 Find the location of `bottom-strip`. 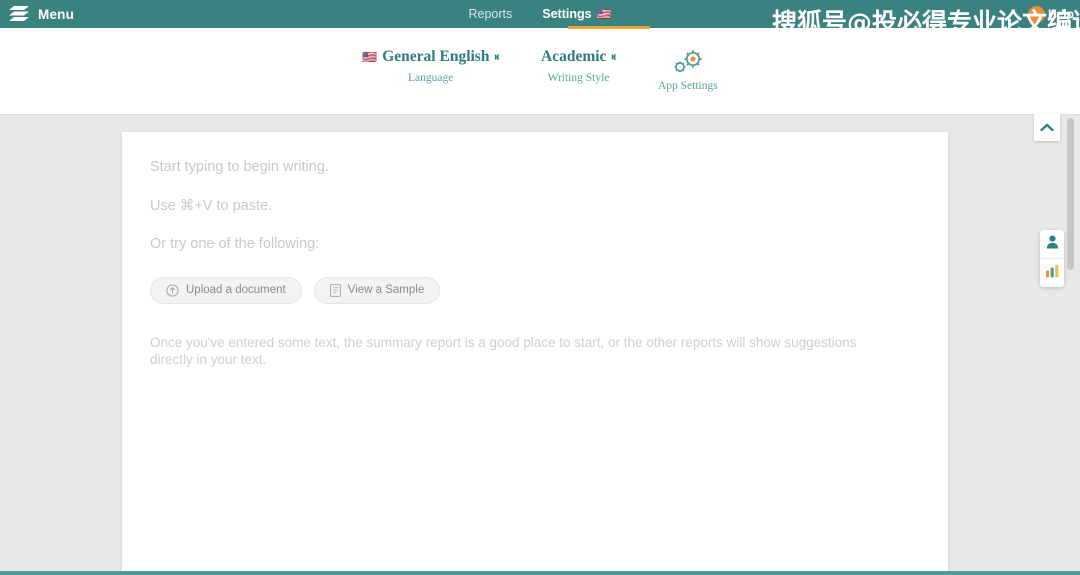

bottom-strip is located at coordinates (540, 573).